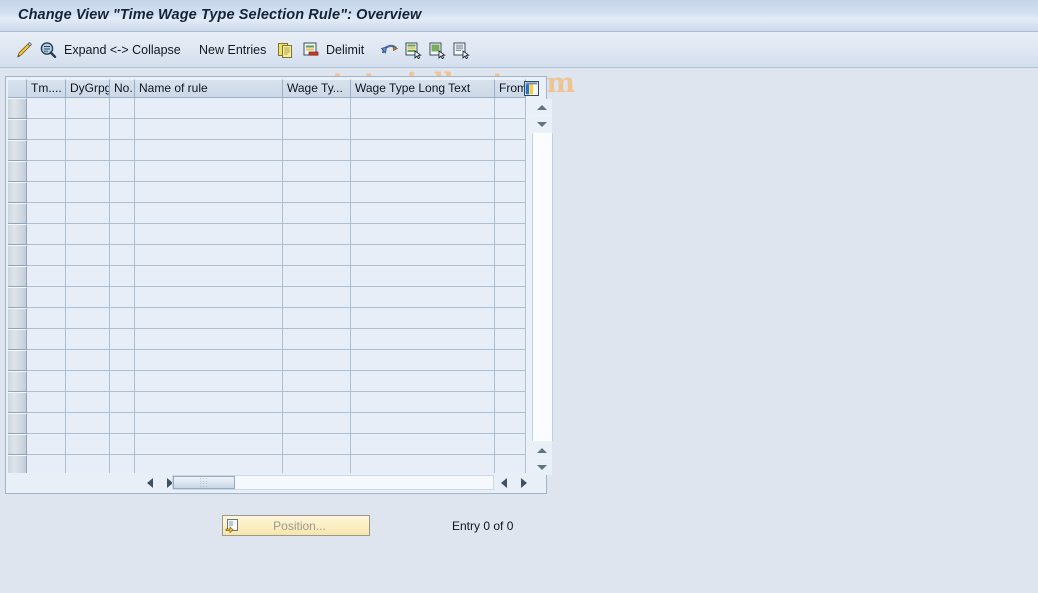  What do you see at coordinates (150, 483) in the screenshot?
I see `scroll-left-button` at bounding box center [150, 483].